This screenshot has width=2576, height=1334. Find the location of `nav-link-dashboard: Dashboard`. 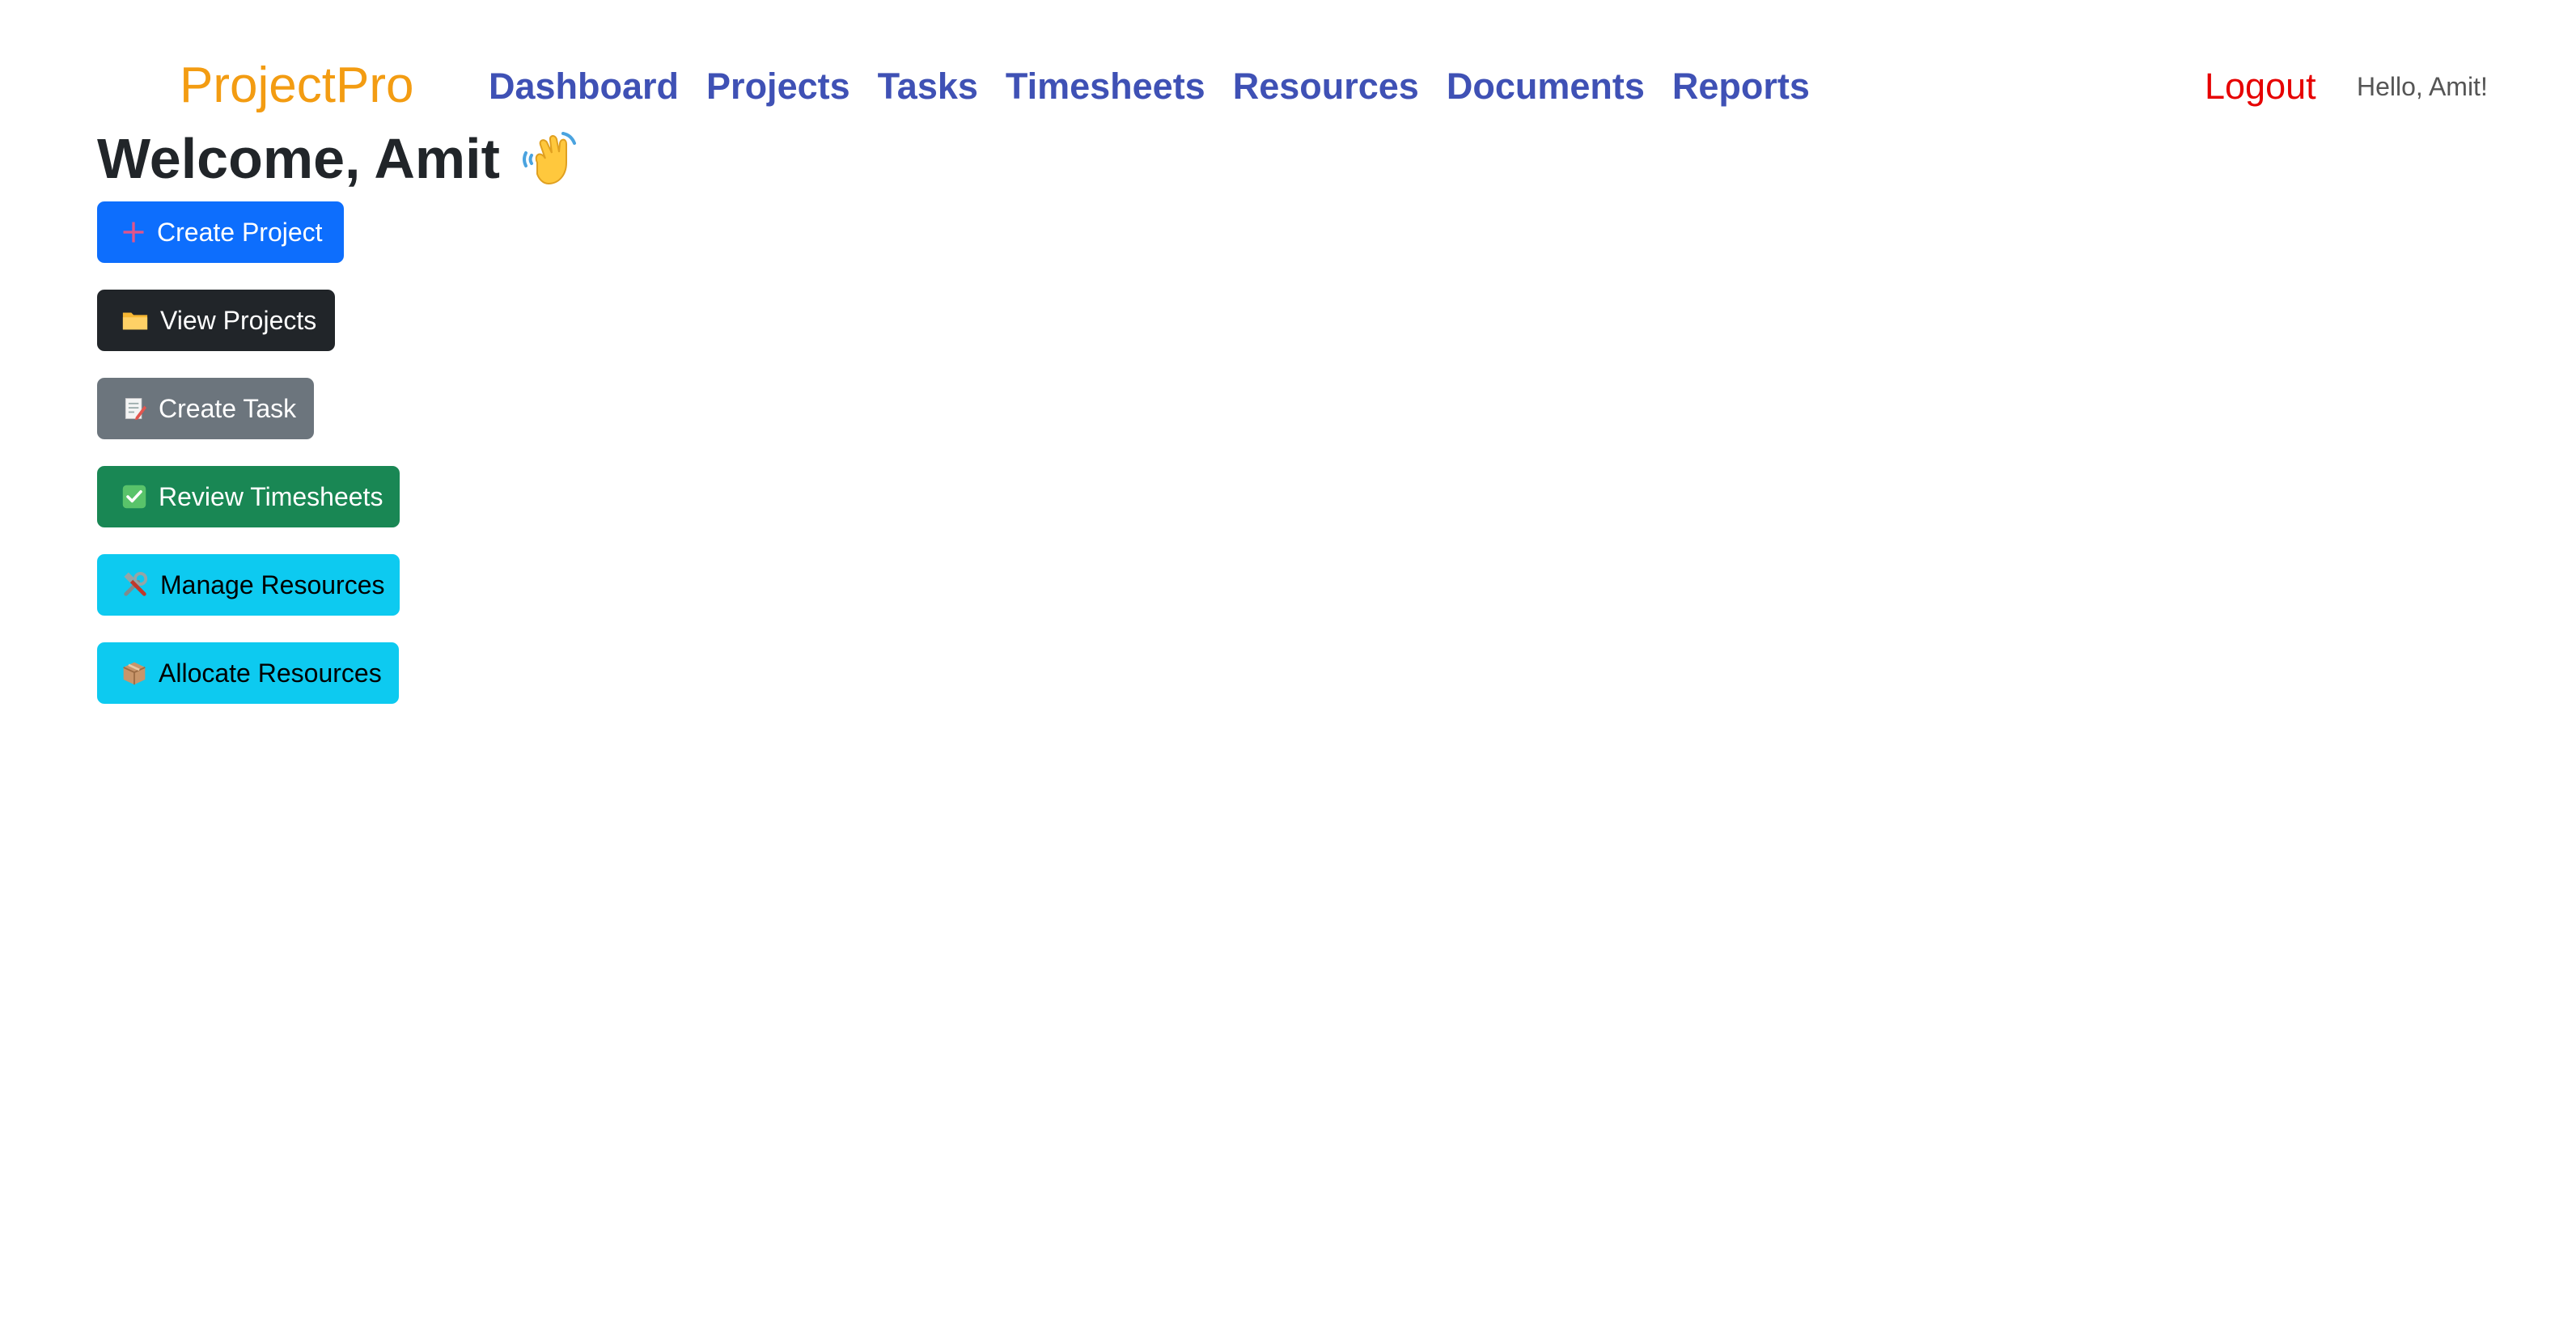

nav-link-dashboard: Dashboard is located at coordinates (584, 86).